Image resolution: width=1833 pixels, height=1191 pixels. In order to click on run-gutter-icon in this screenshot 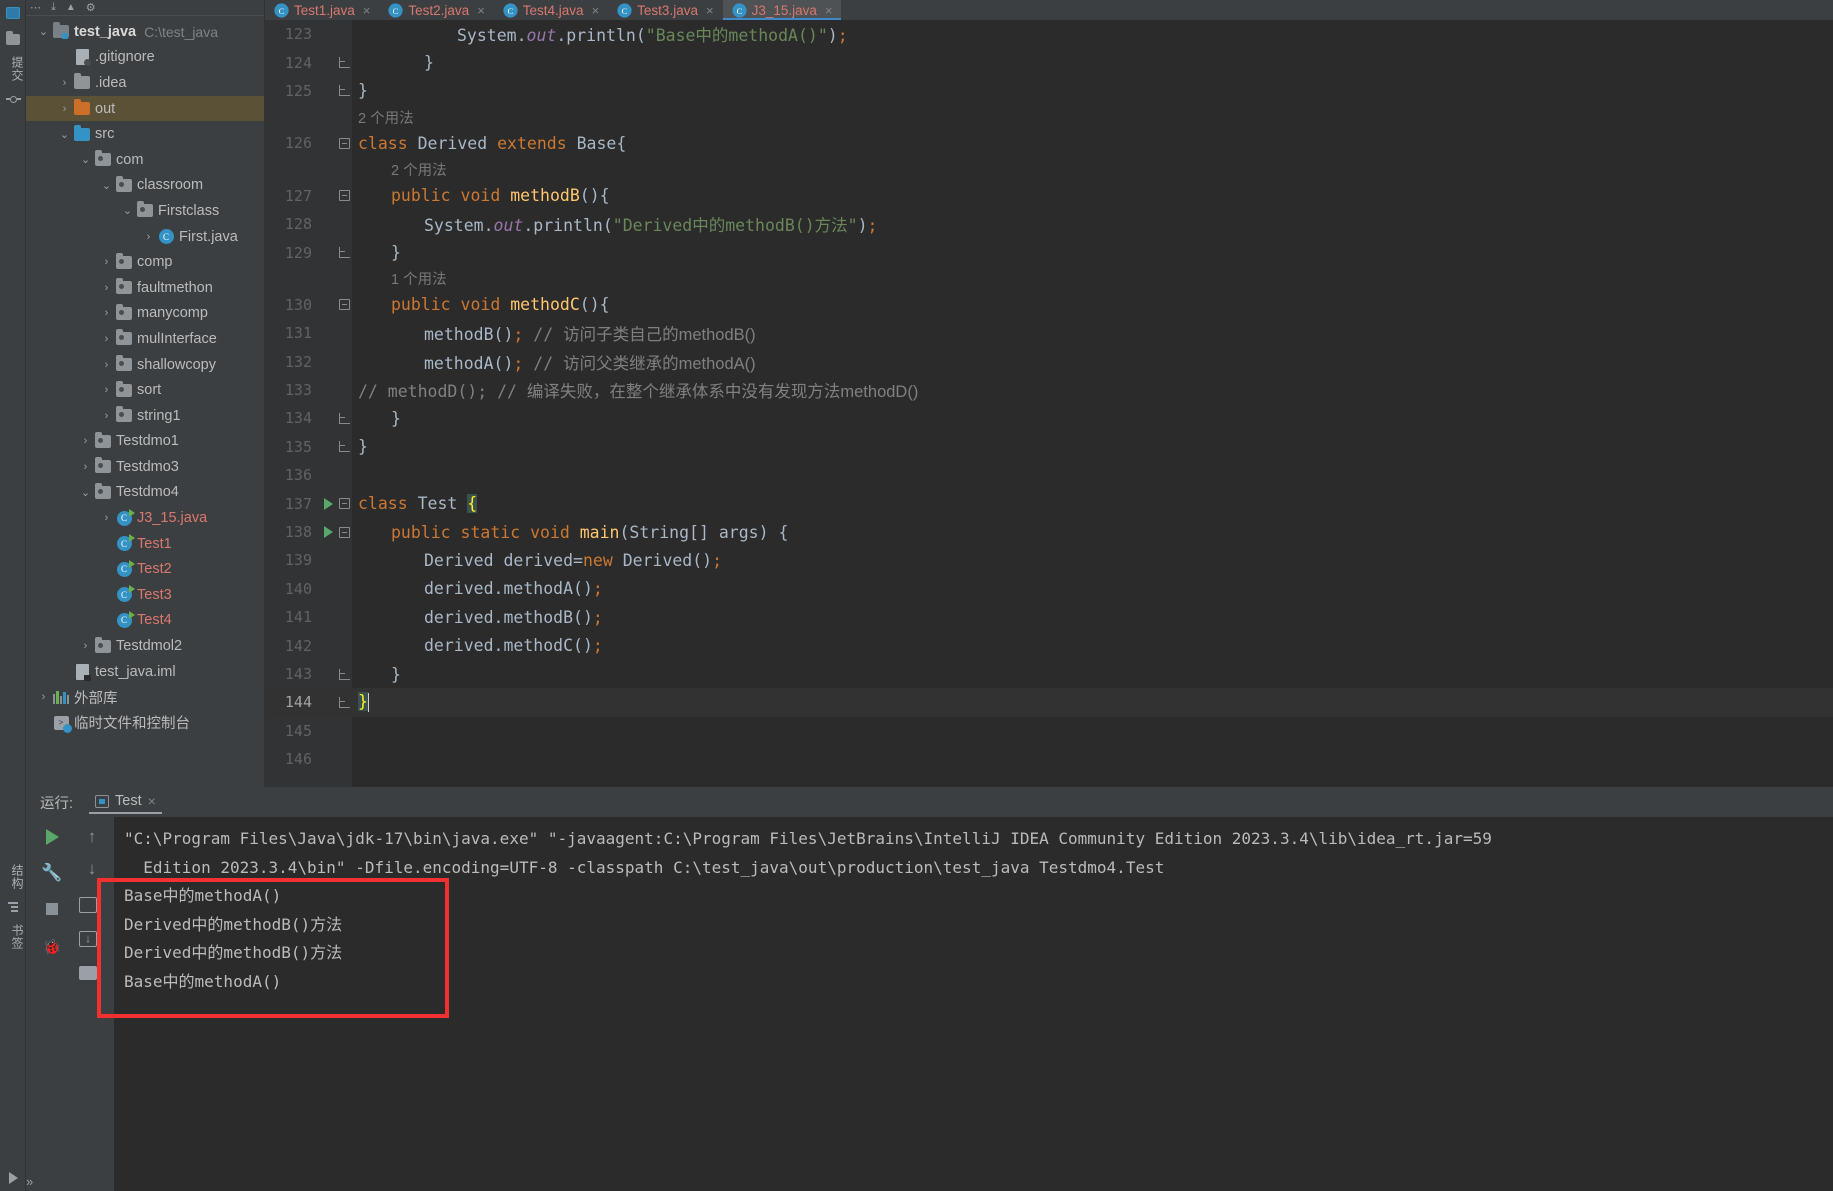, I will do `click(328, 503)`.